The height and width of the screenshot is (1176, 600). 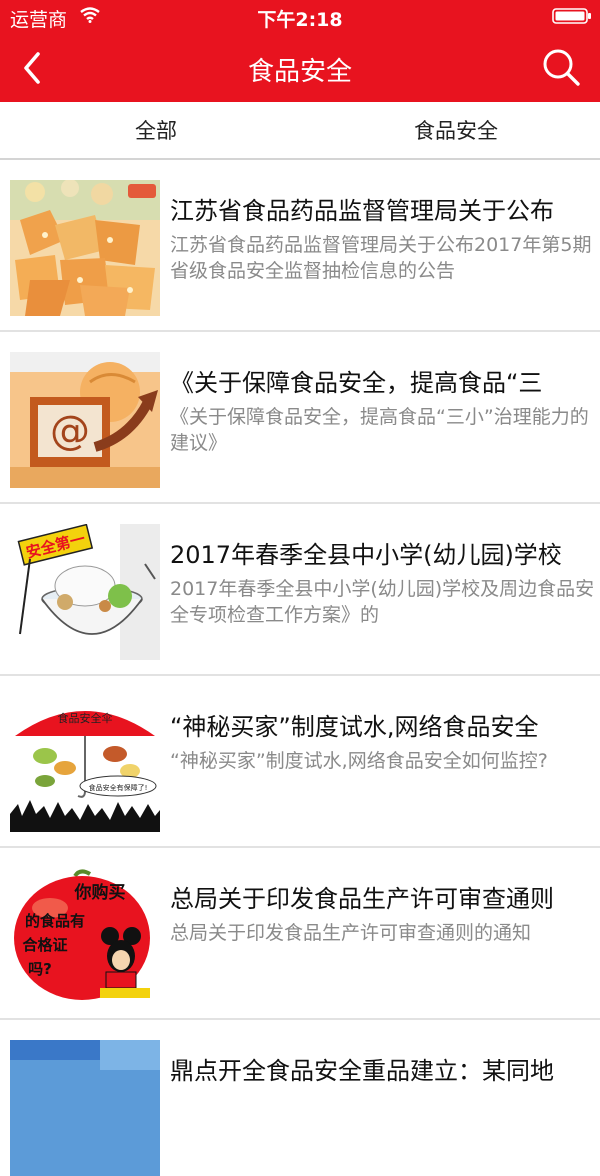 What do you see at coordinates (366, 555) in the screenshot?
I see `article-title: 2017年春季全县中小学(幼儿园)学校` at bounding box center [366, 555].